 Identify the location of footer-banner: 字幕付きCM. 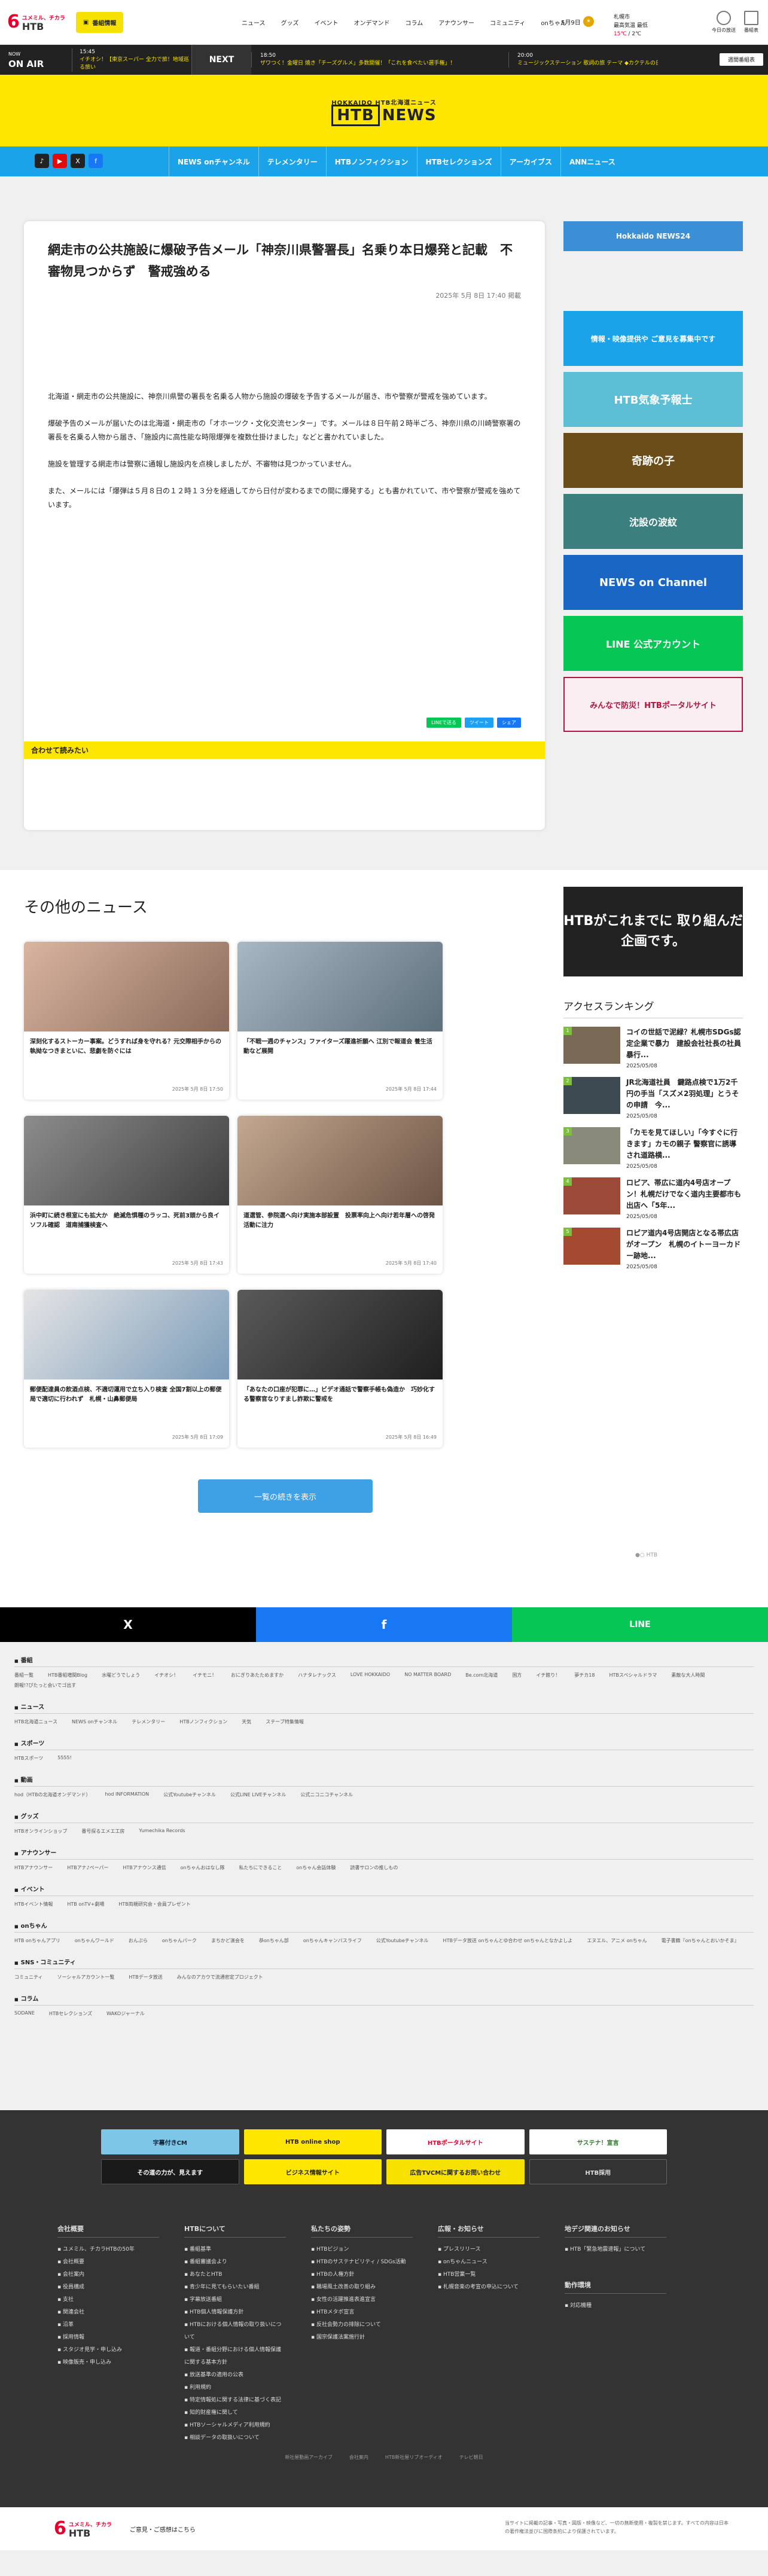
(170, 2141).